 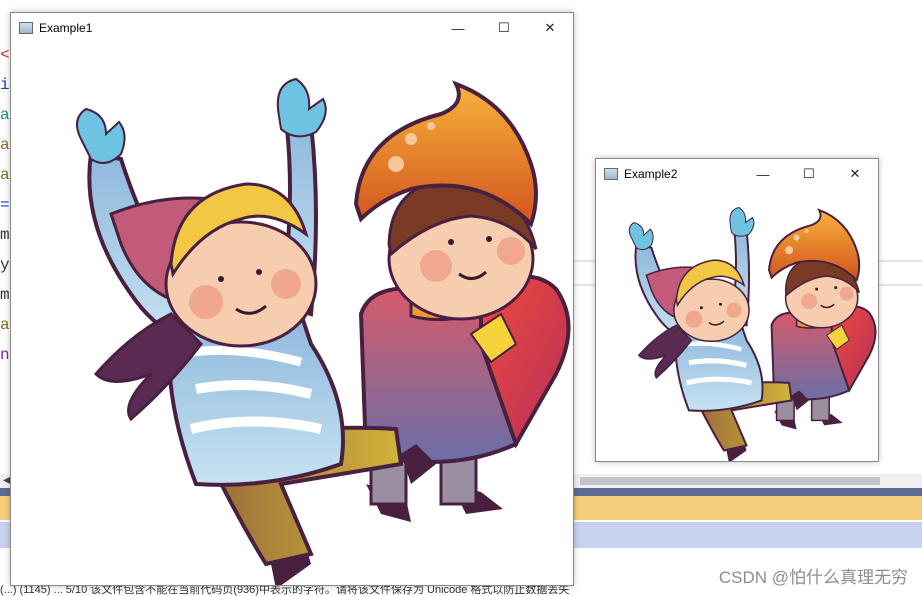 What do you see at coordinates (651, 174) in the screenshot?
I see `window-title: Example2` at bounding box center [651, 174].